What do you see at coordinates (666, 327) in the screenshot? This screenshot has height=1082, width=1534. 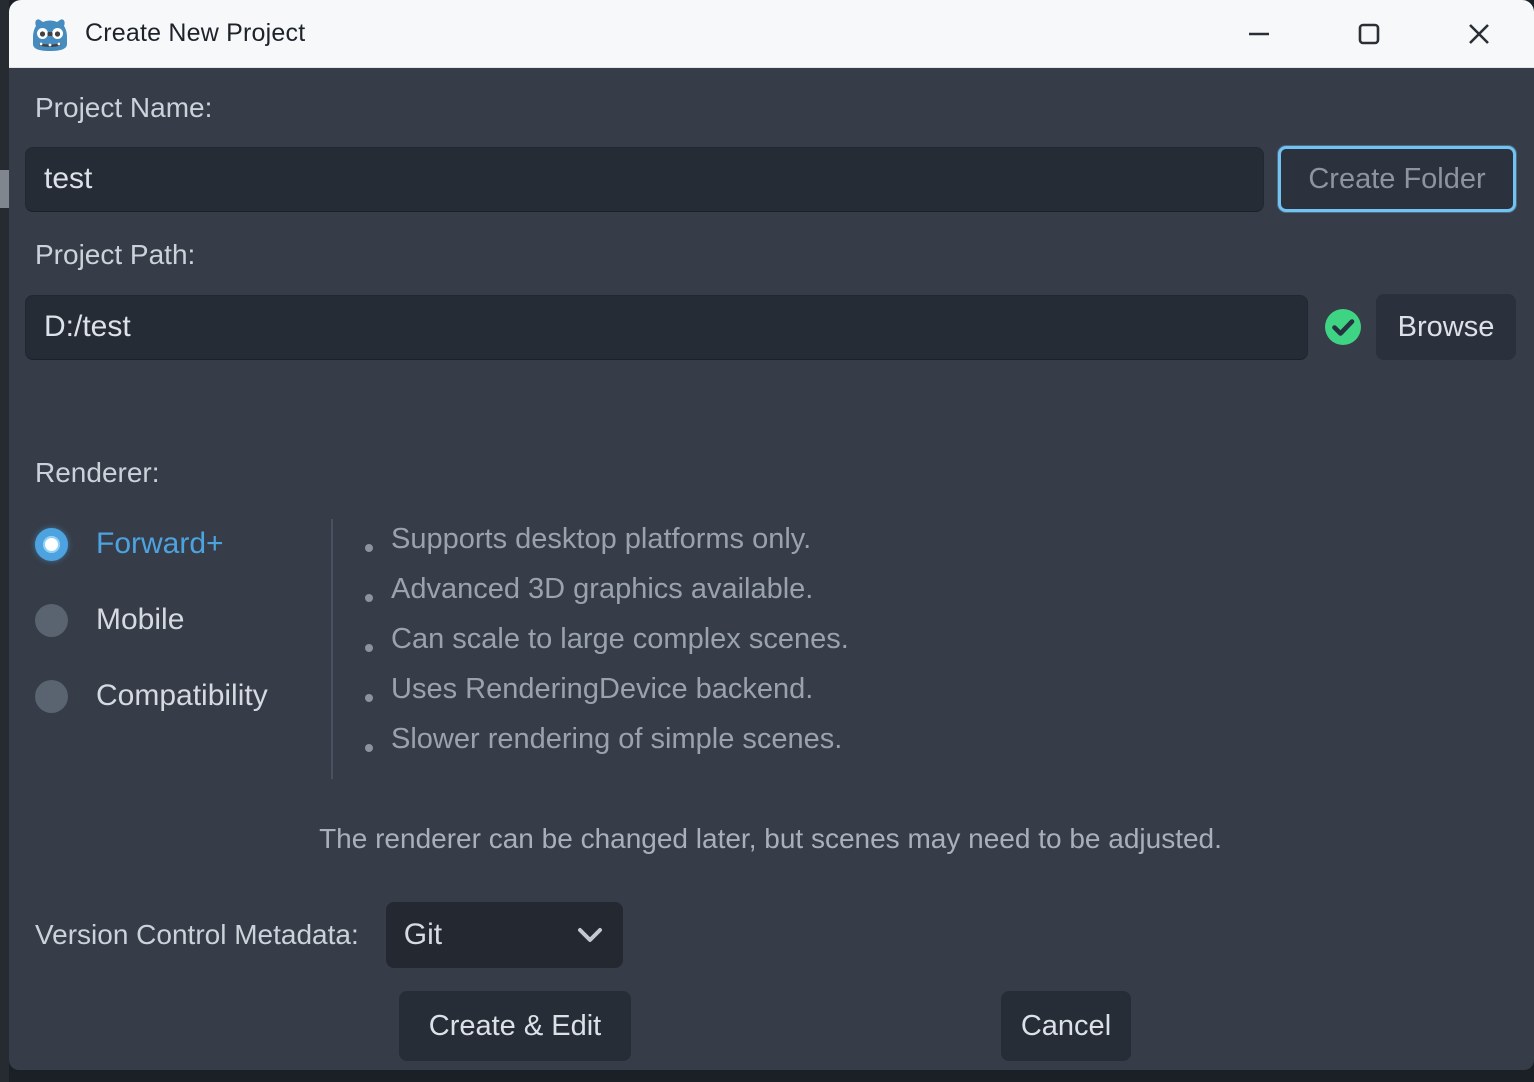 I see `project-path-input` at bounding box center [666, 327].